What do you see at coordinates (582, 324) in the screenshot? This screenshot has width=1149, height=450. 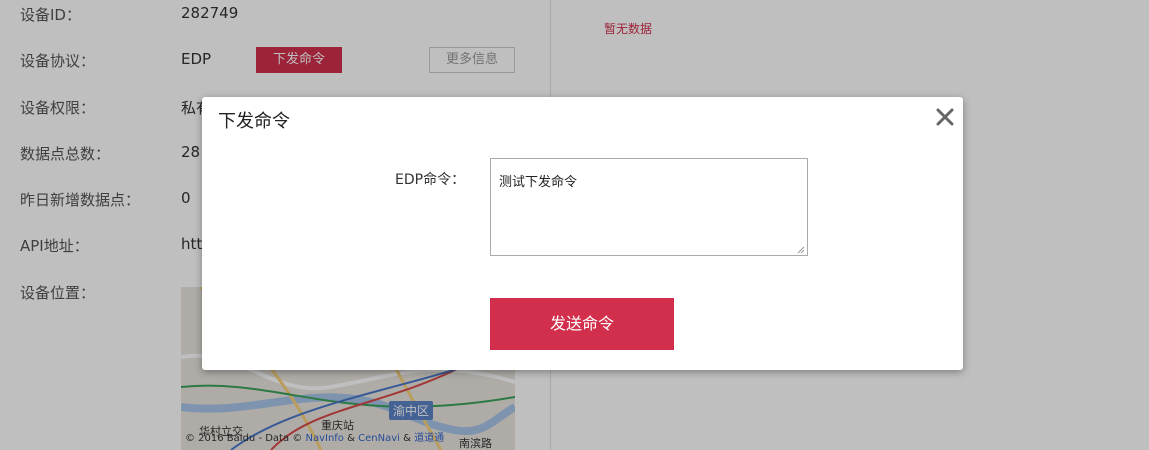 I see `send-command-submit-button: 发送命令` at bounding box center [582, 324].